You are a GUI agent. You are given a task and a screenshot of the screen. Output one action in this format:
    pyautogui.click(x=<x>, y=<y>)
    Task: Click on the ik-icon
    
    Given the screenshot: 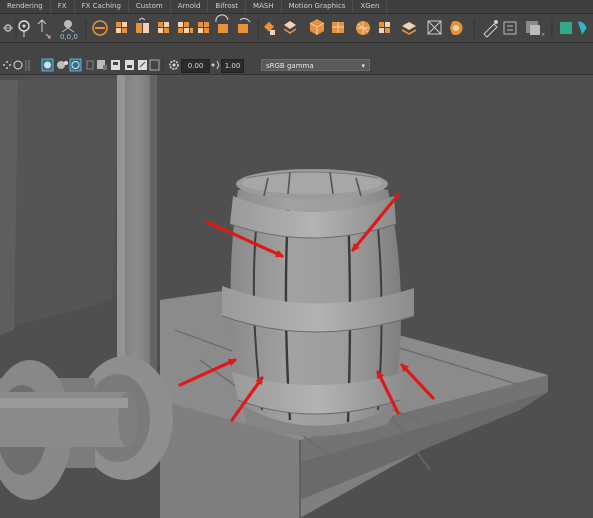 What is the action you would take?
    pyautogui.click(x=573, y=28)
    